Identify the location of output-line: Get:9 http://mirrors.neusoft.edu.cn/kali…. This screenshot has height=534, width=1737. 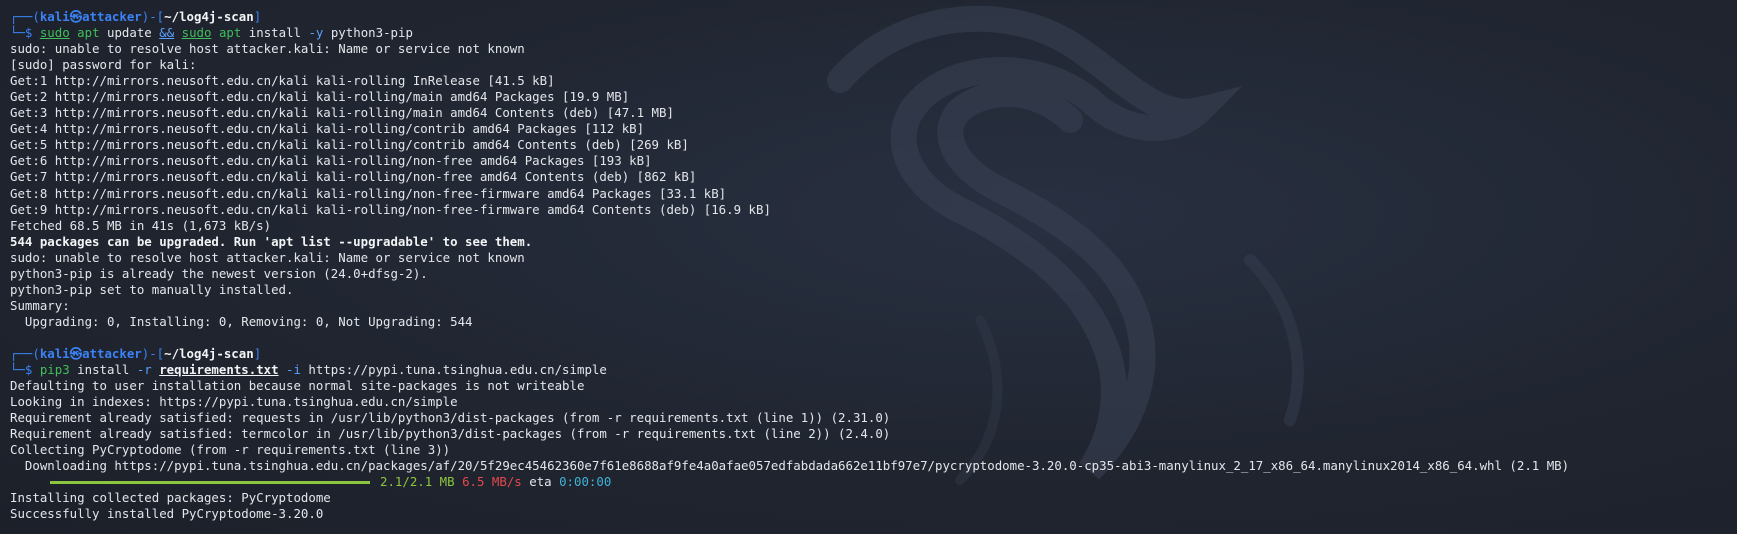
(390, 209).